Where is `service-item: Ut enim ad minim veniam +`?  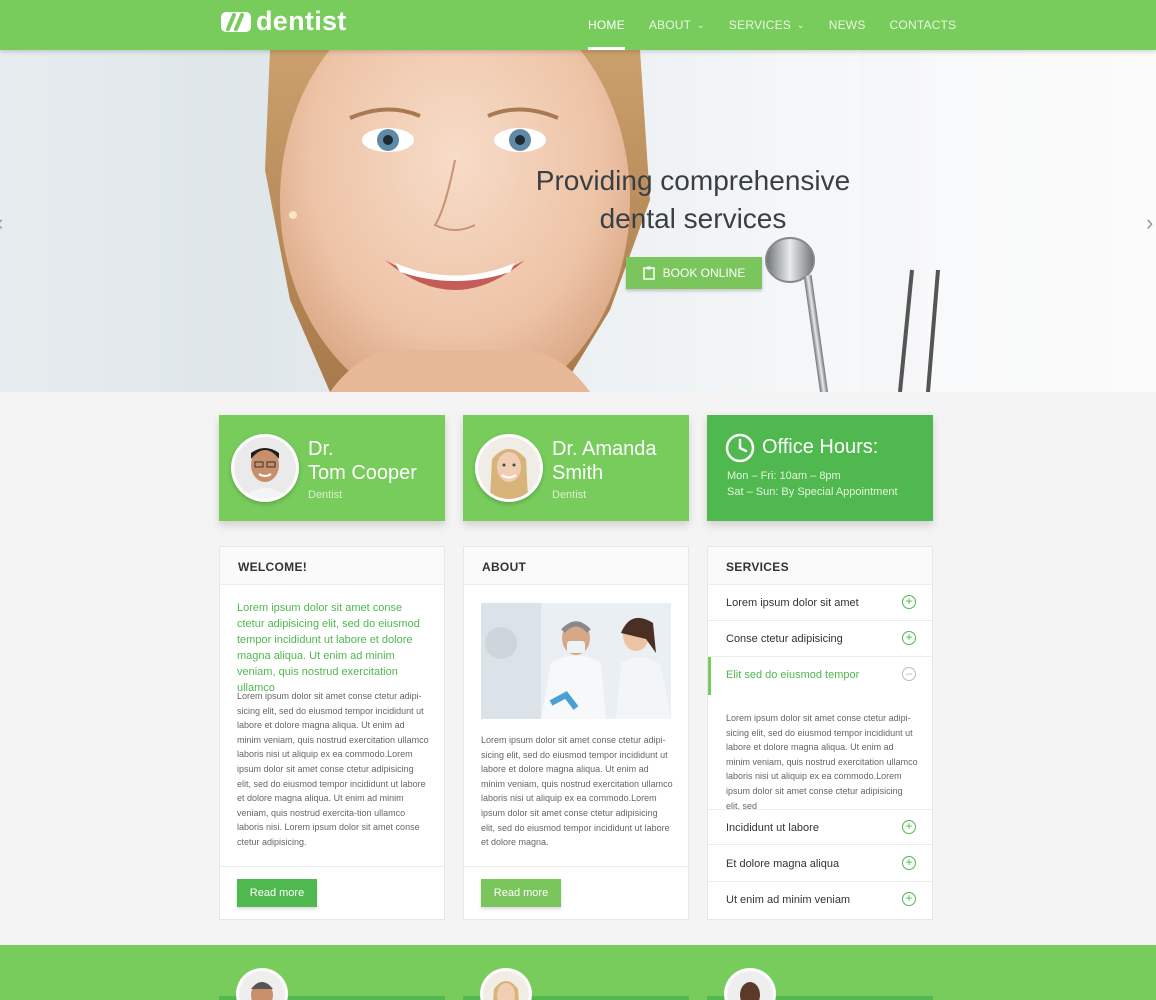
service-item: Ut enim ad minim veniam + is located at coordinates (820, 900).